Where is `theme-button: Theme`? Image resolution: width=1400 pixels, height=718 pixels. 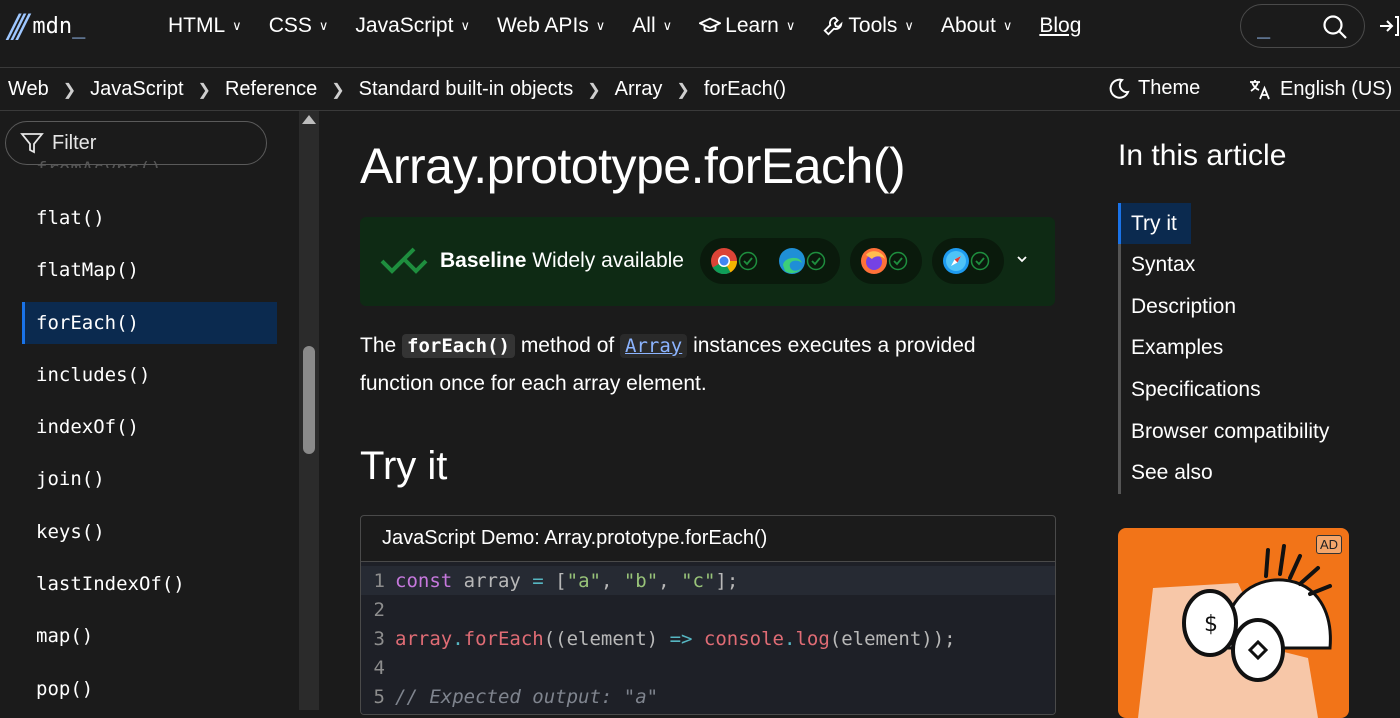 theme-button: Theme is located at coordinates (1154, 88).